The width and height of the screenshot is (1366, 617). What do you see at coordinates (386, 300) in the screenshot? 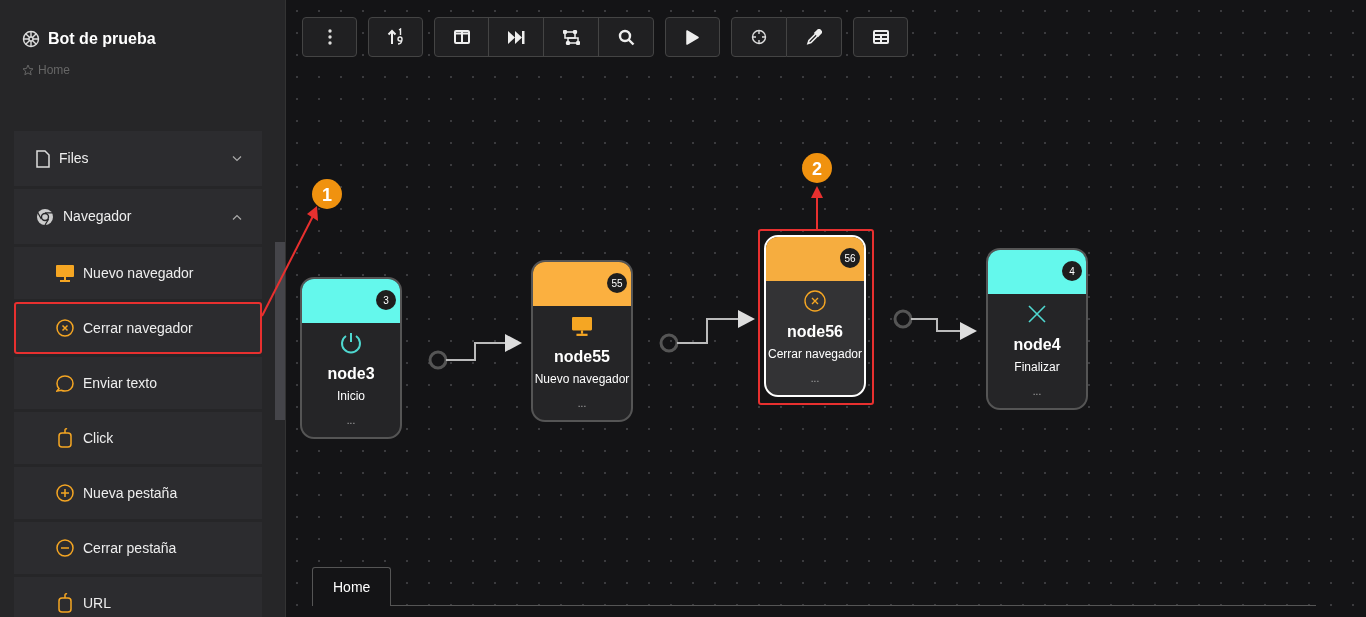
I see `node-id-badge: 3` at bounding box center [386, 300].